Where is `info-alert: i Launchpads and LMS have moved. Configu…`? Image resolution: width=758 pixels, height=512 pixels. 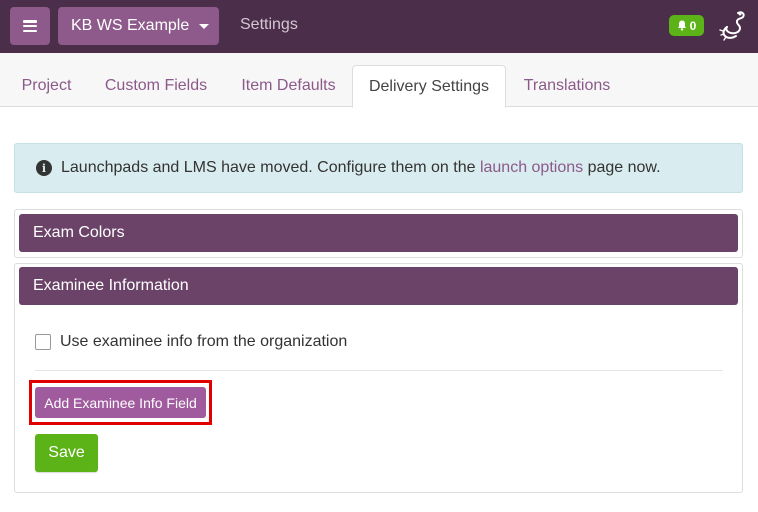 info-alert: i Launchpads and LMS have moved. Configu… is located at coordinates (378, 168).